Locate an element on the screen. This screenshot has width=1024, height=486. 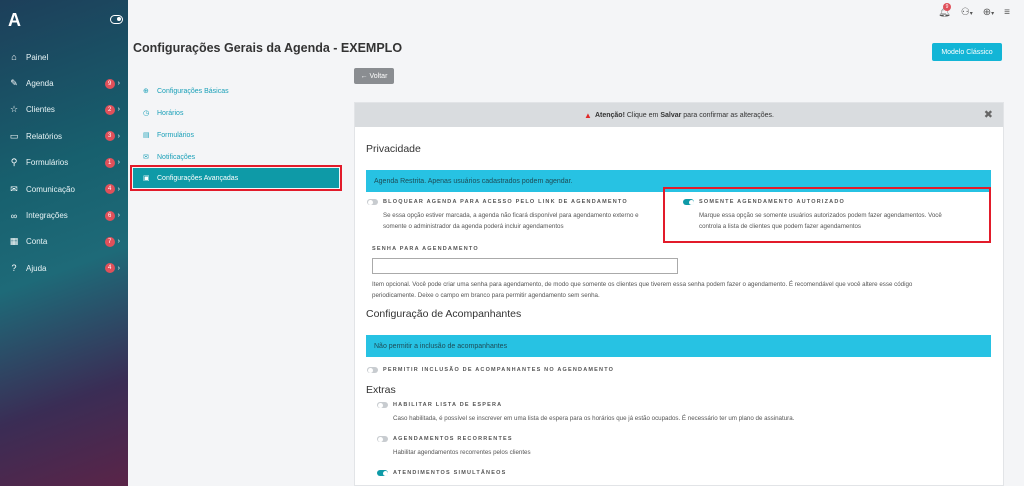
report-icon: ▭ is located at coordinates (14, 135).